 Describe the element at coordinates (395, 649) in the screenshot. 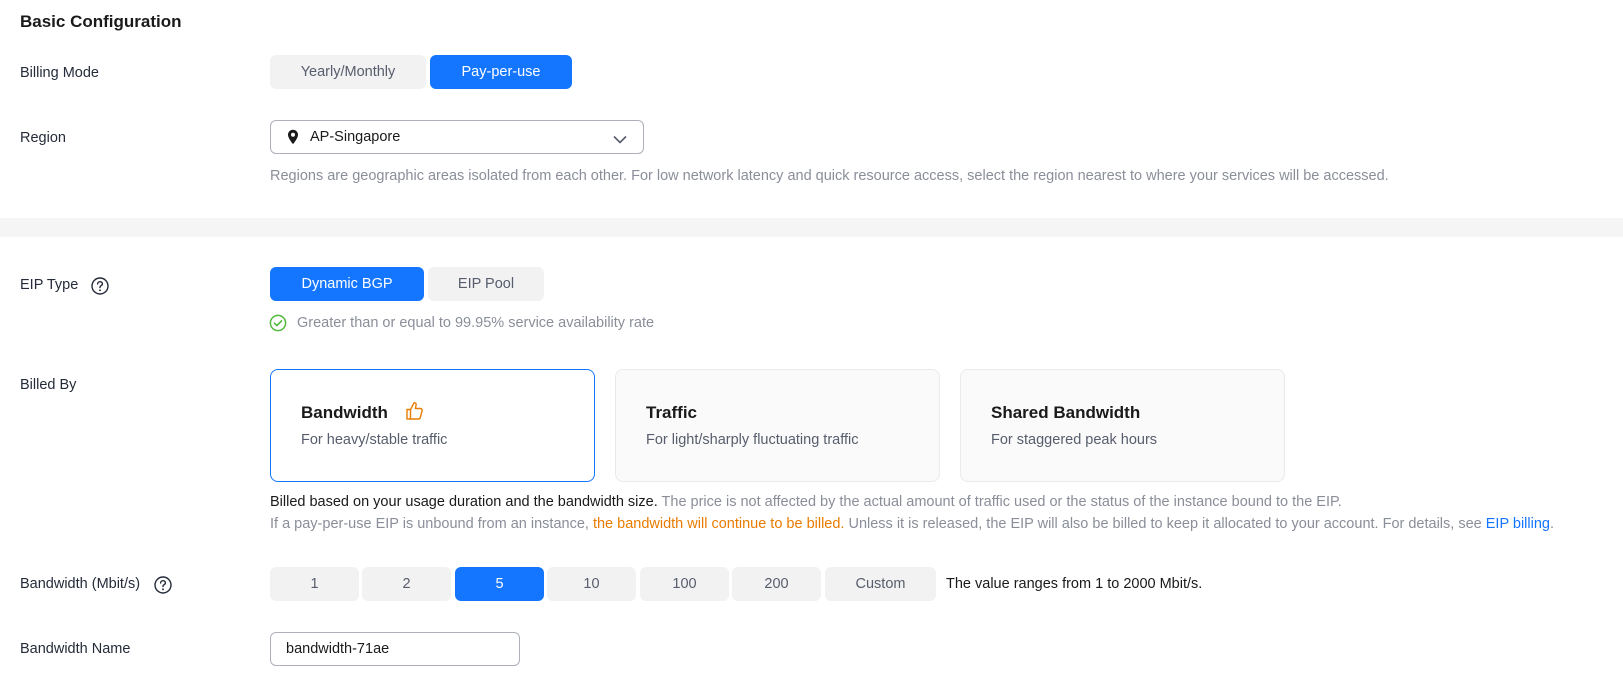

I see `bandwidth-name-input` at that location.